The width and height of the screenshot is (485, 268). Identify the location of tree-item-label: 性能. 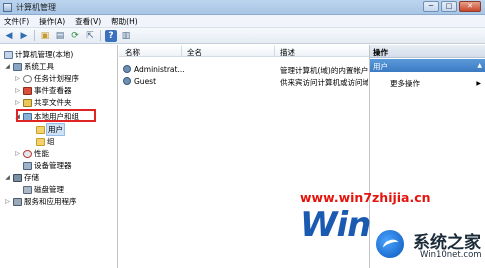
(41, 153).